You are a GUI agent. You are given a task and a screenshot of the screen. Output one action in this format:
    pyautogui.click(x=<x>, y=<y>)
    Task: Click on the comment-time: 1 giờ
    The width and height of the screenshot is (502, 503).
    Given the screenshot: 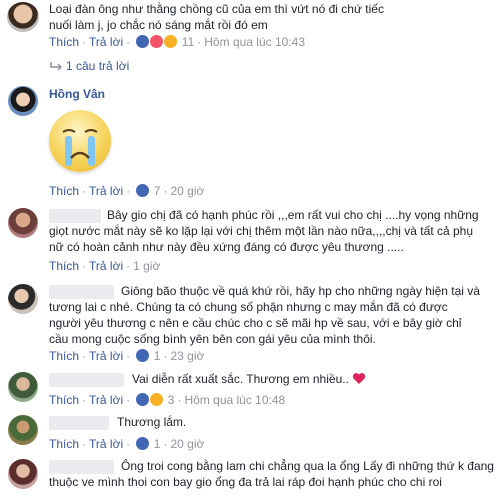 What is the action you would take?
    pyautogui.click(x=146, y=266)
    